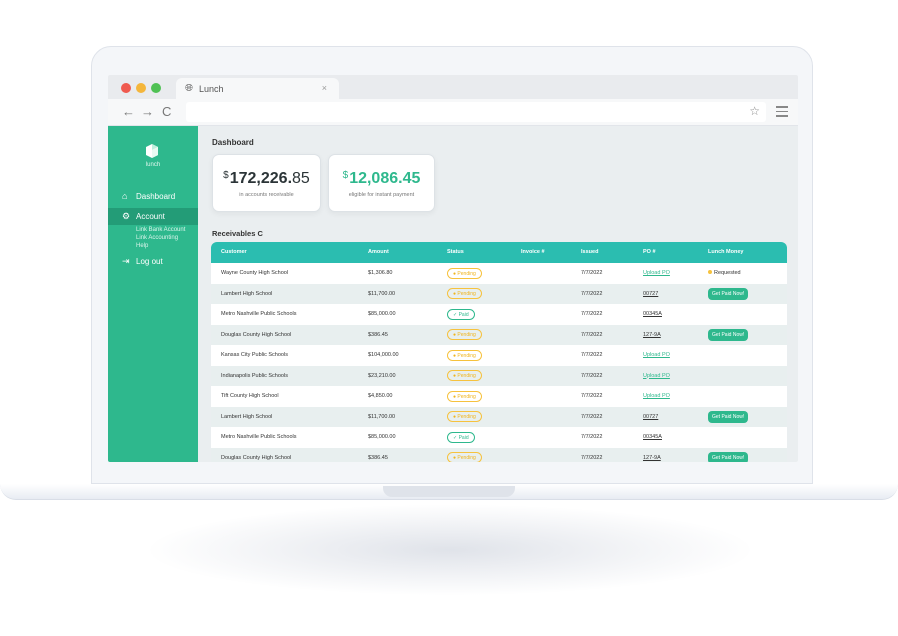  I want to click on browser-tab-bar: 🌐︎ Lunch ×, so click(453, 87).